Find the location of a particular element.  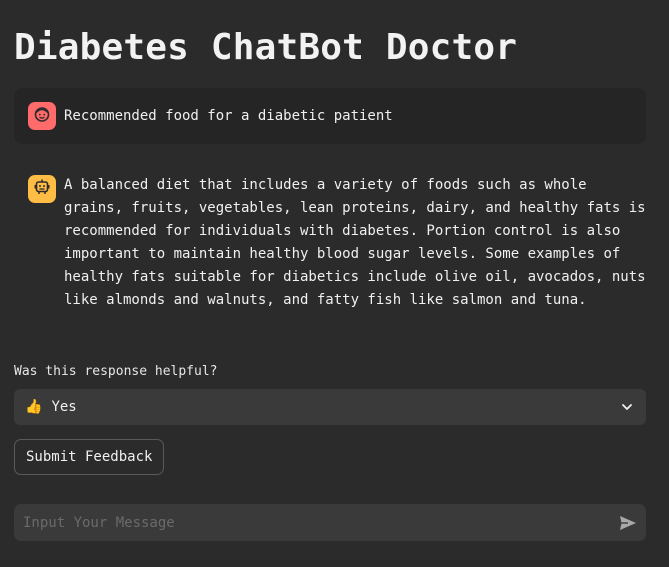

feedback-label: Was this response helpful? is located at coordinates (116, 371).